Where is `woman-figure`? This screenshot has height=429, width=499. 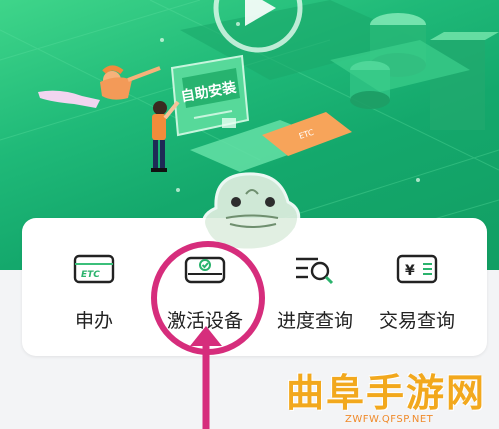
woman-figure is located at coordinates (99, 86).